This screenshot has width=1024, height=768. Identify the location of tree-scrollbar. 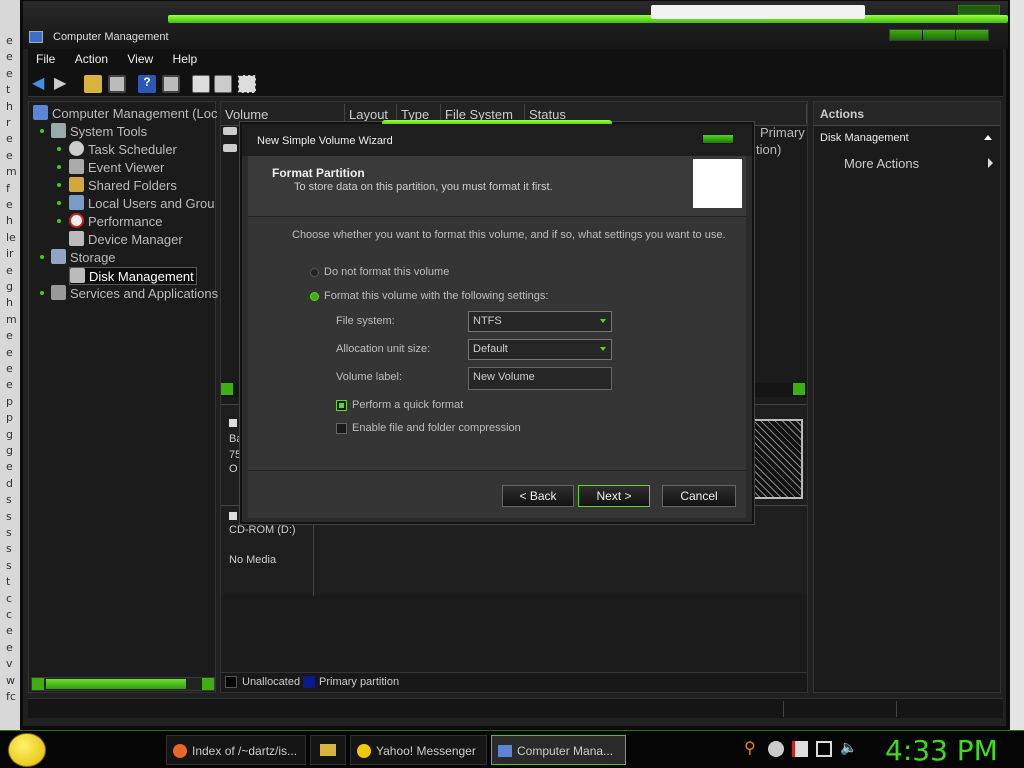
(123, 684).